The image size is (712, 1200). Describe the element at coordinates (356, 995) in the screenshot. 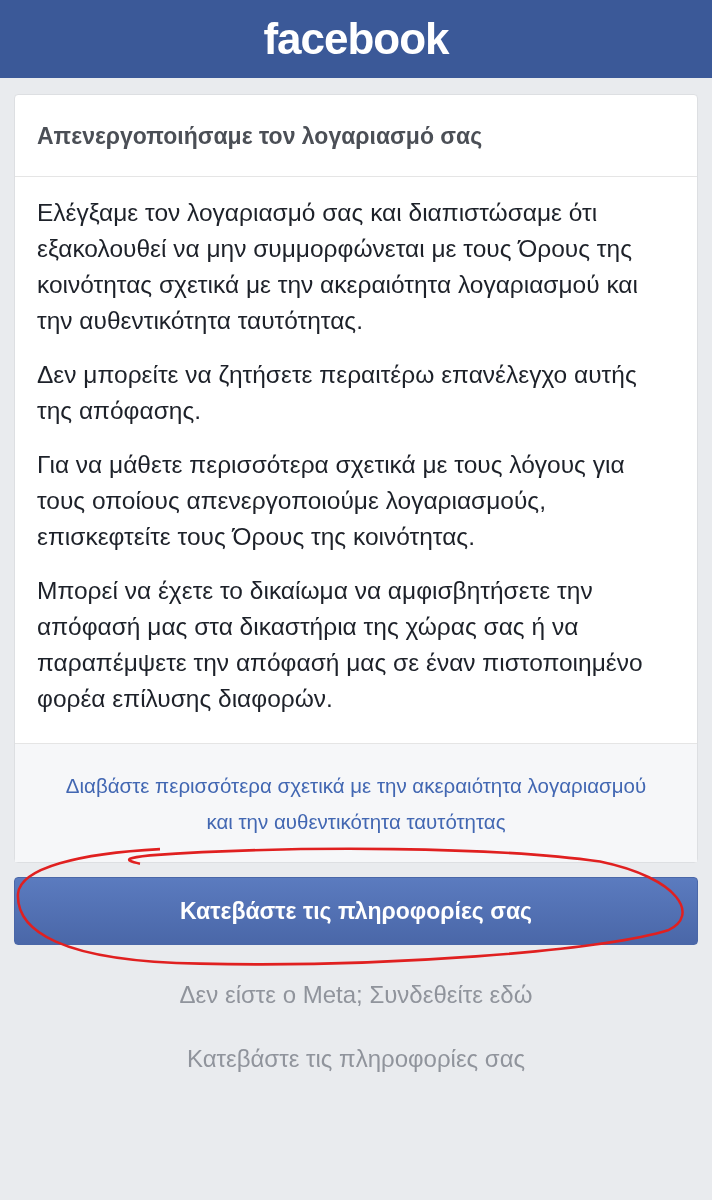

I see `secondary-link: Δεν είστε ο Meta; Συνδεθείτε εδώ` at that location.